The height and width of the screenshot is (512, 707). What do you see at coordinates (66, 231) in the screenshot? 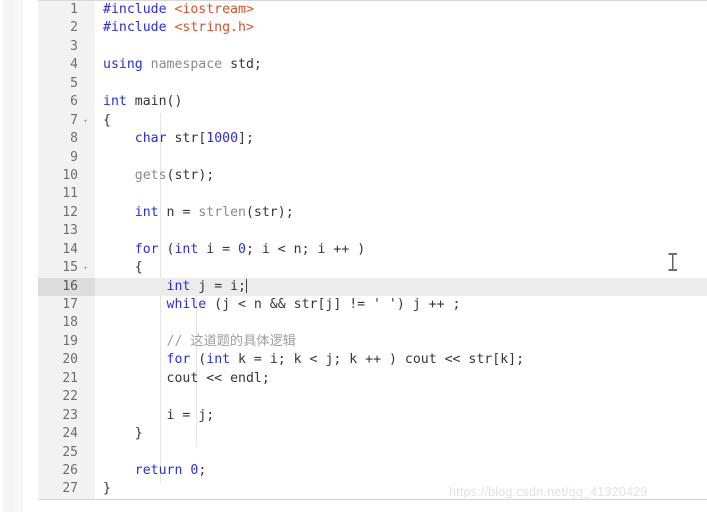
I see `line-number: 13` at bounding box center [66, 231].